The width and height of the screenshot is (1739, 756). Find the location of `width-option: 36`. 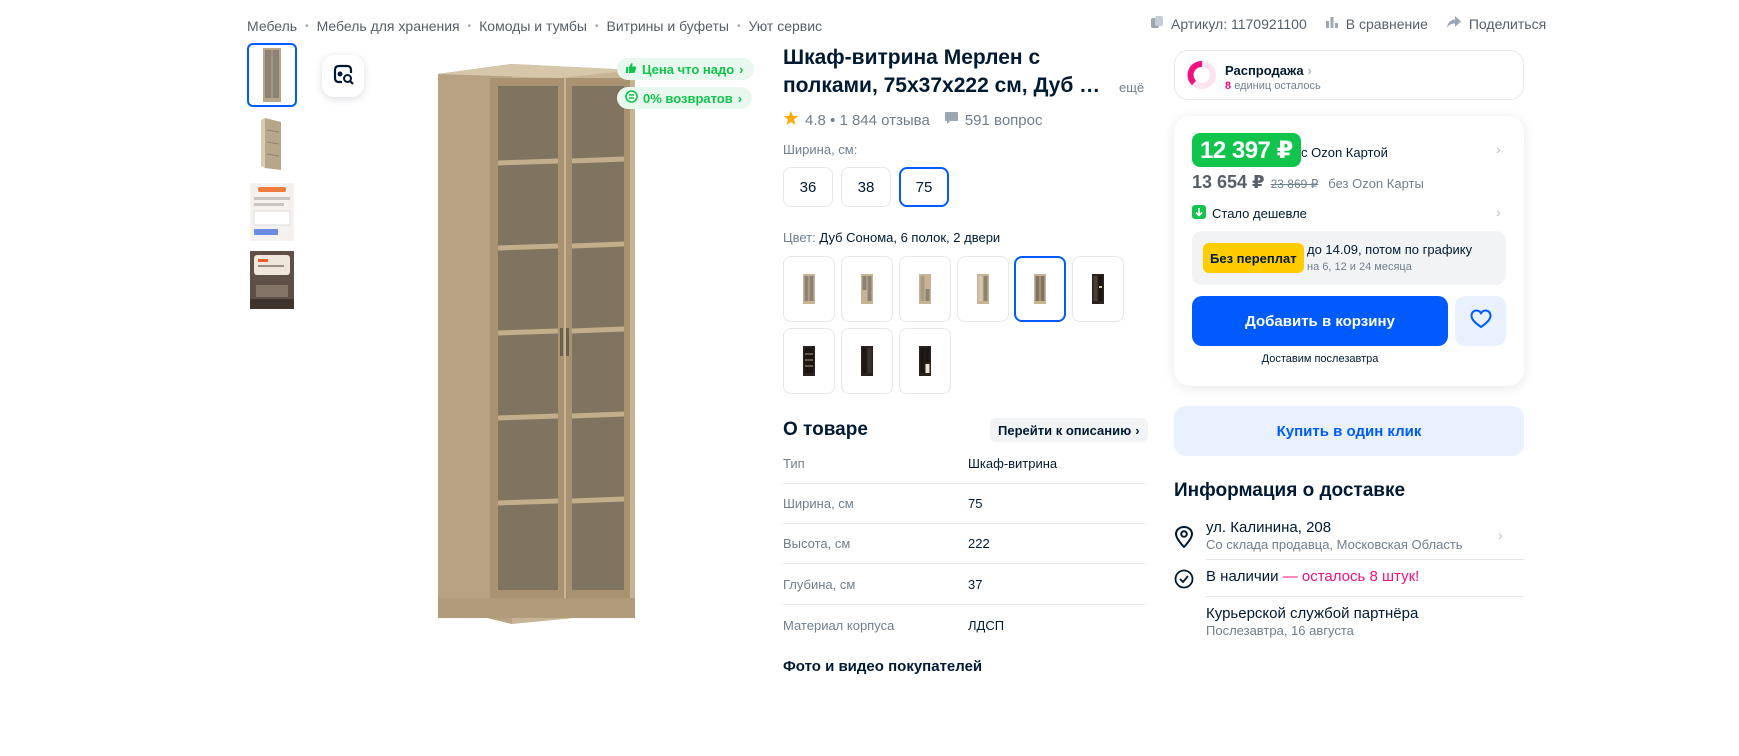

width-option: 36 is located at coordinates (808, 187).